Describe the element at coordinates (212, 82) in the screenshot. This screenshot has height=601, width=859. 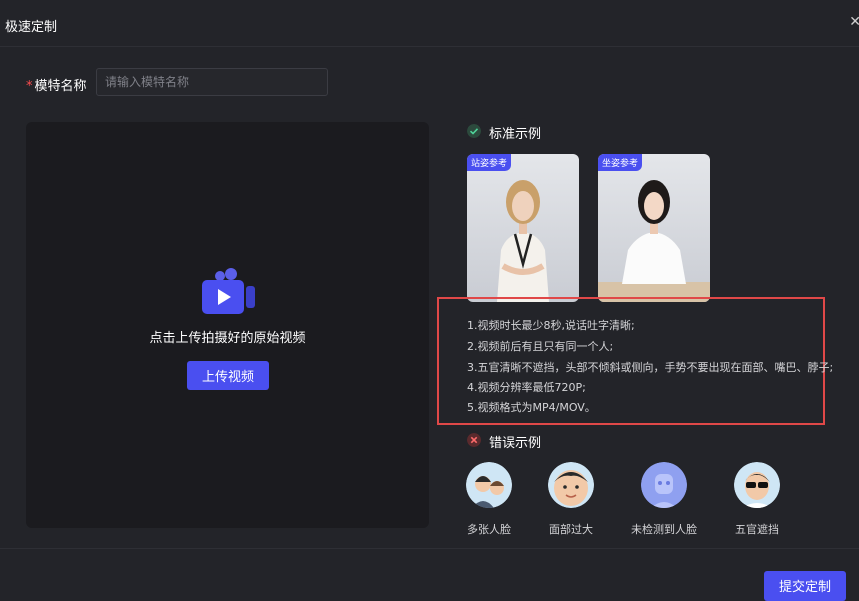
I see `model-name-input` at that location.